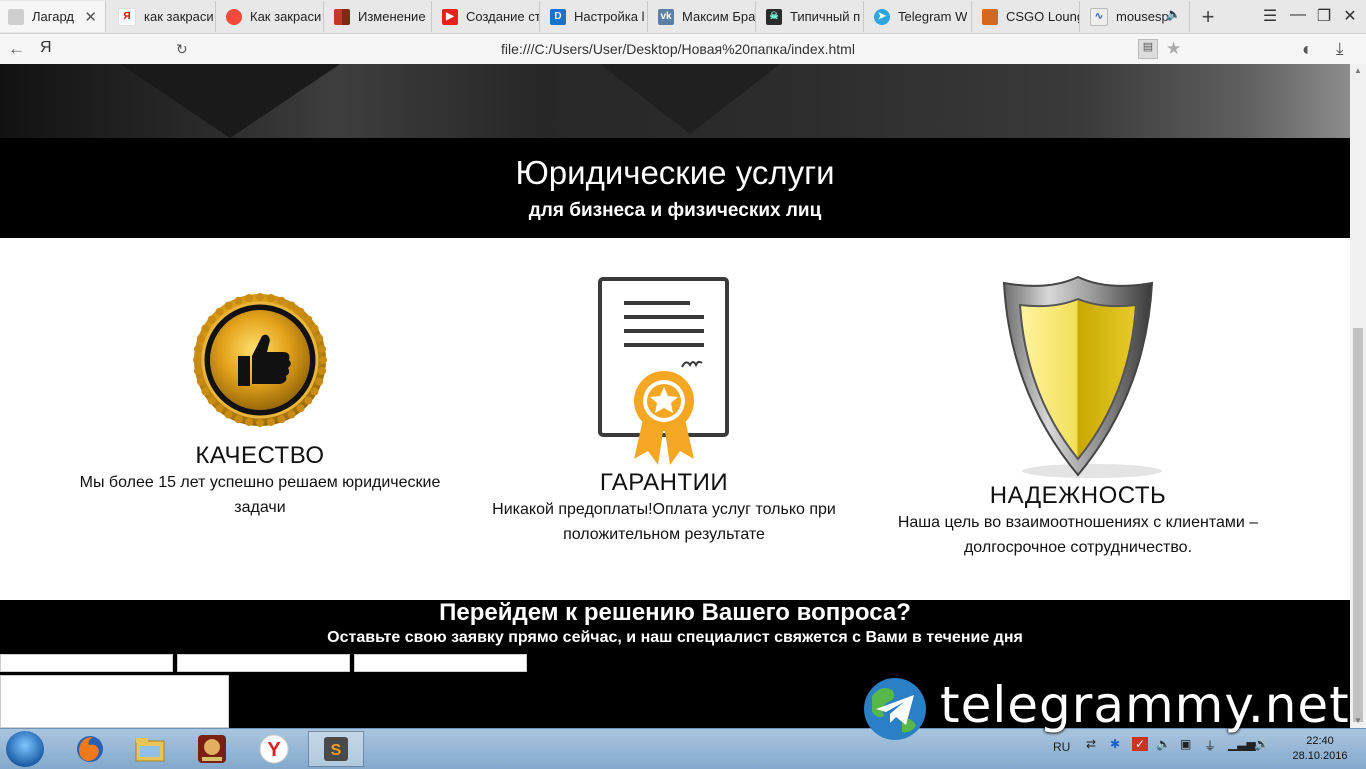  What do you see at coordinates (1298, 15) in the screenshot?
I see `minimize-icon: —` at bounding box center [1298, 15].